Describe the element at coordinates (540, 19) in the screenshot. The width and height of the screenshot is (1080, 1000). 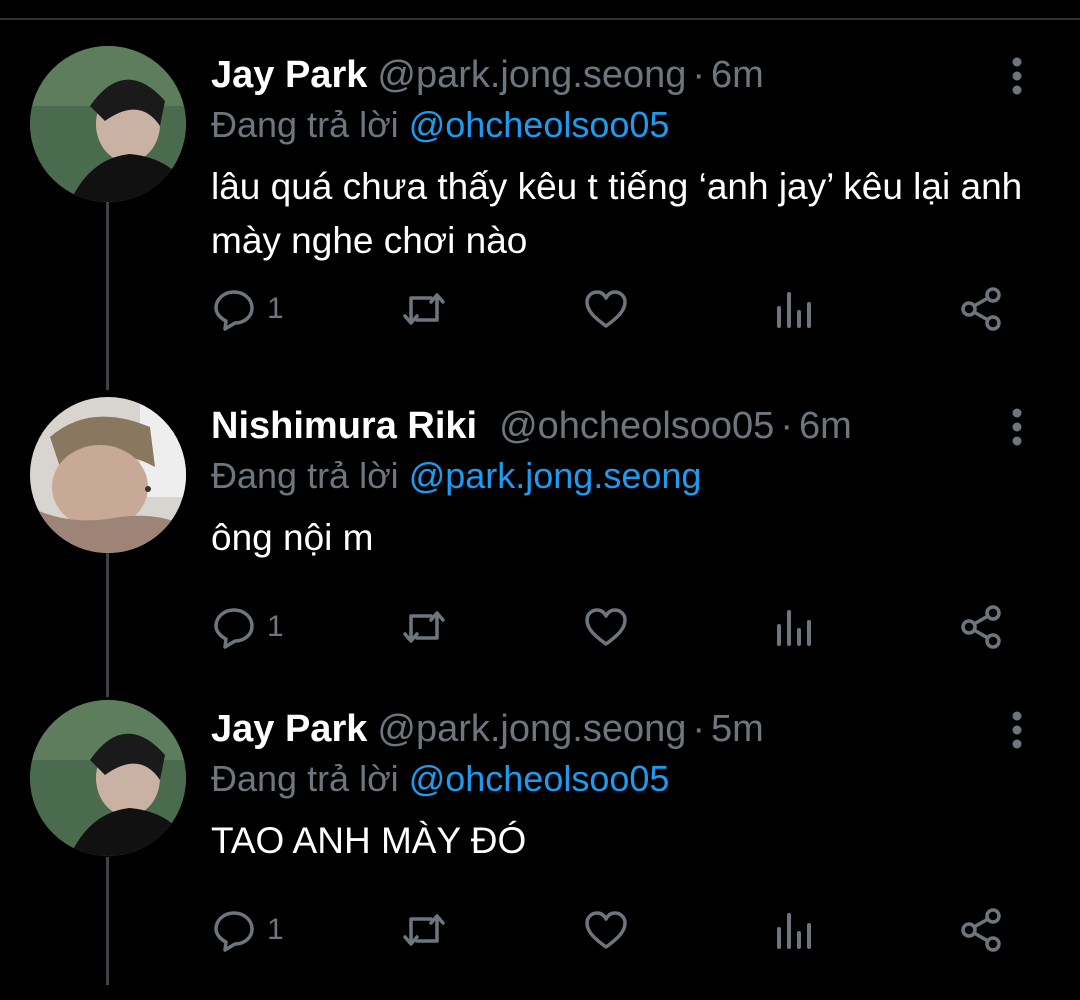
I see `top-divider` at that location.